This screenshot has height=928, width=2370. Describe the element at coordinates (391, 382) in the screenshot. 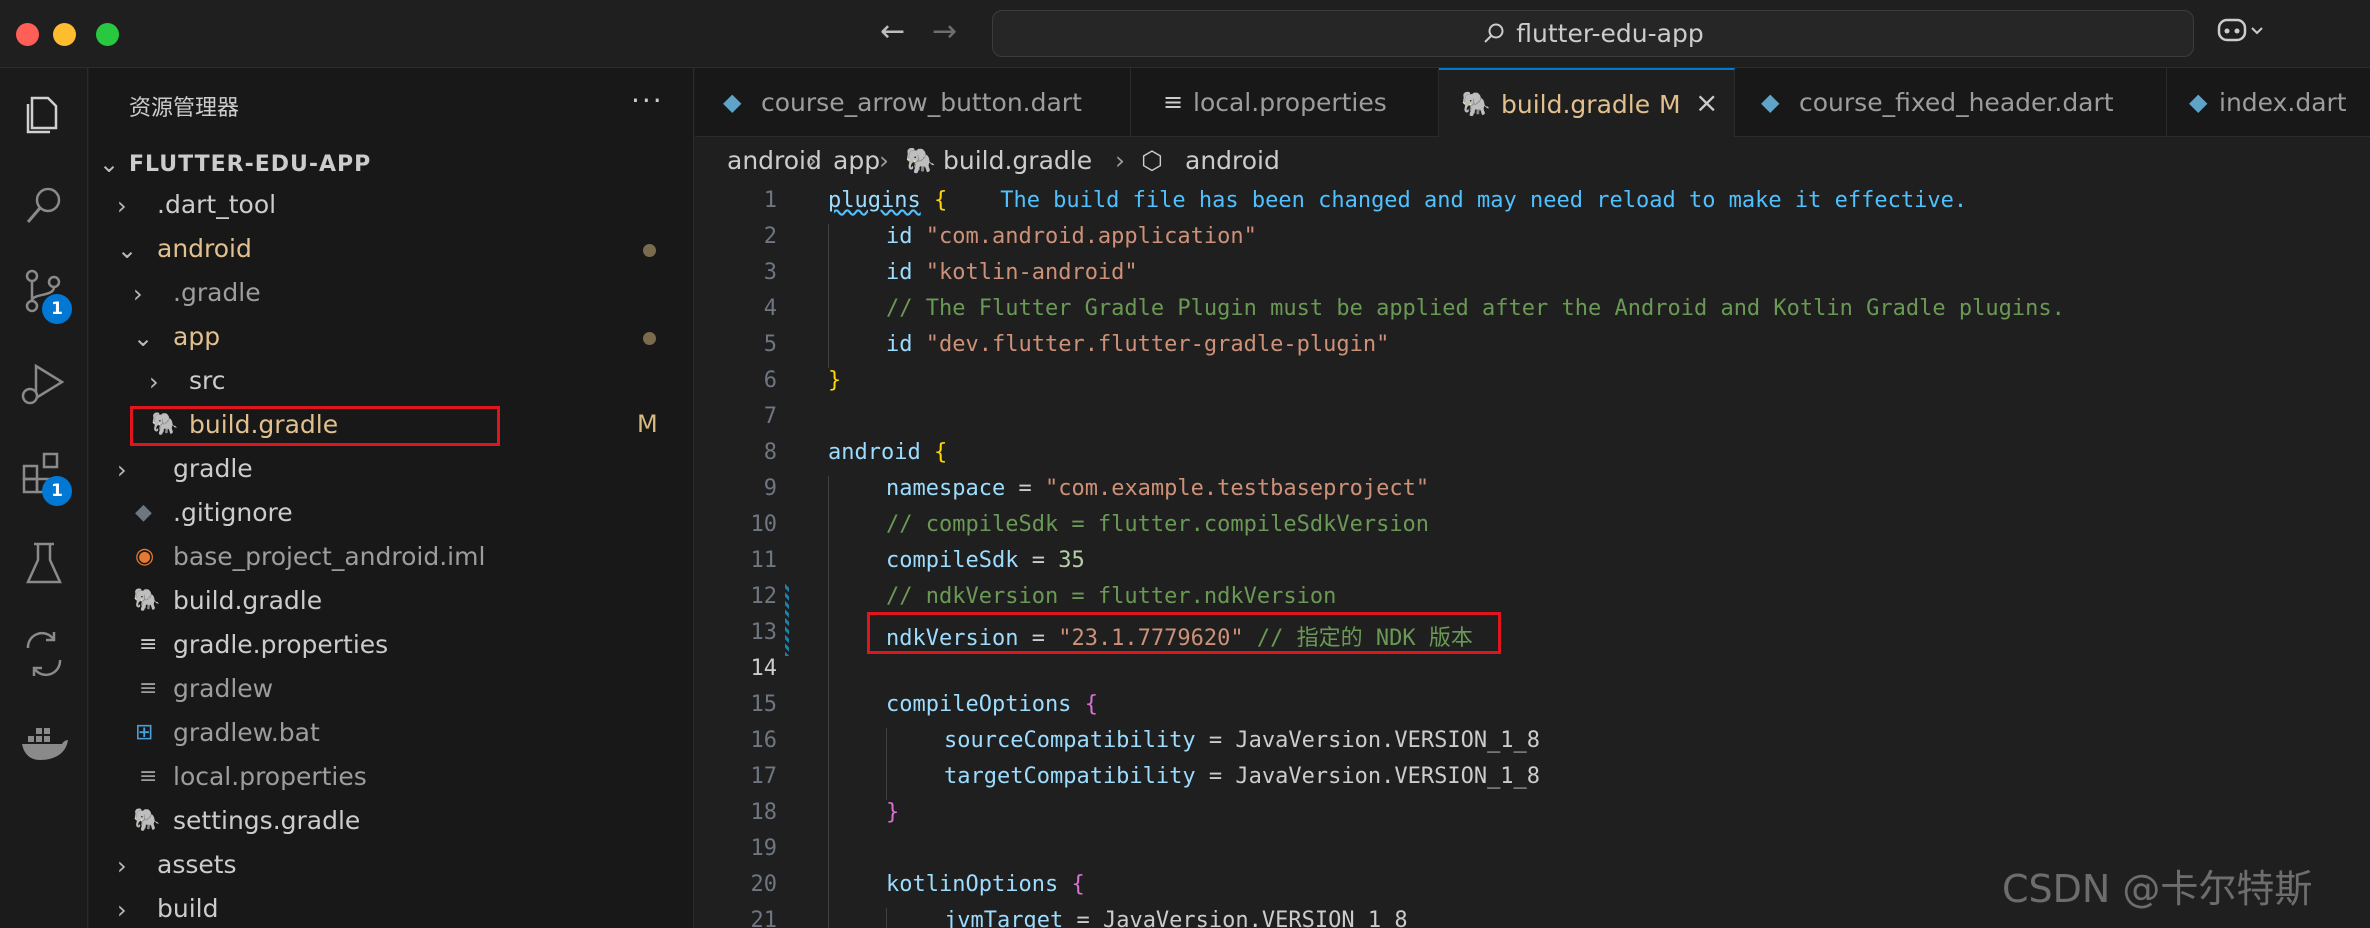

I see `tree-item-src: › src` at that location.